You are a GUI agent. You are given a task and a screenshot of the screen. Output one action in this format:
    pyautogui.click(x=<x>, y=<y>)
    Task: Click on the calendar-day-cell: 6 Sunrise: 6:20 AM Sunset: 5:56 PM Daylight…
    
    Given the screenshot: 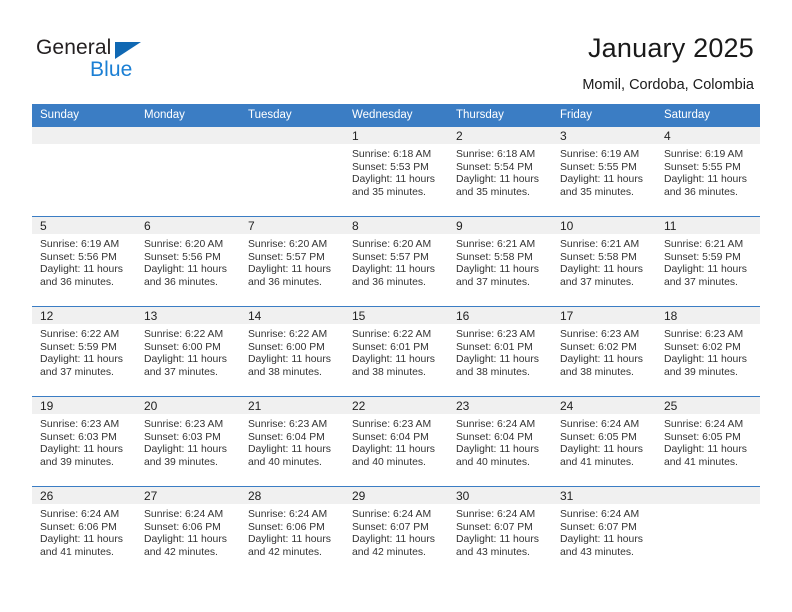 What is the action you would take?
    pyautogui.click(x=188, y=261)
    